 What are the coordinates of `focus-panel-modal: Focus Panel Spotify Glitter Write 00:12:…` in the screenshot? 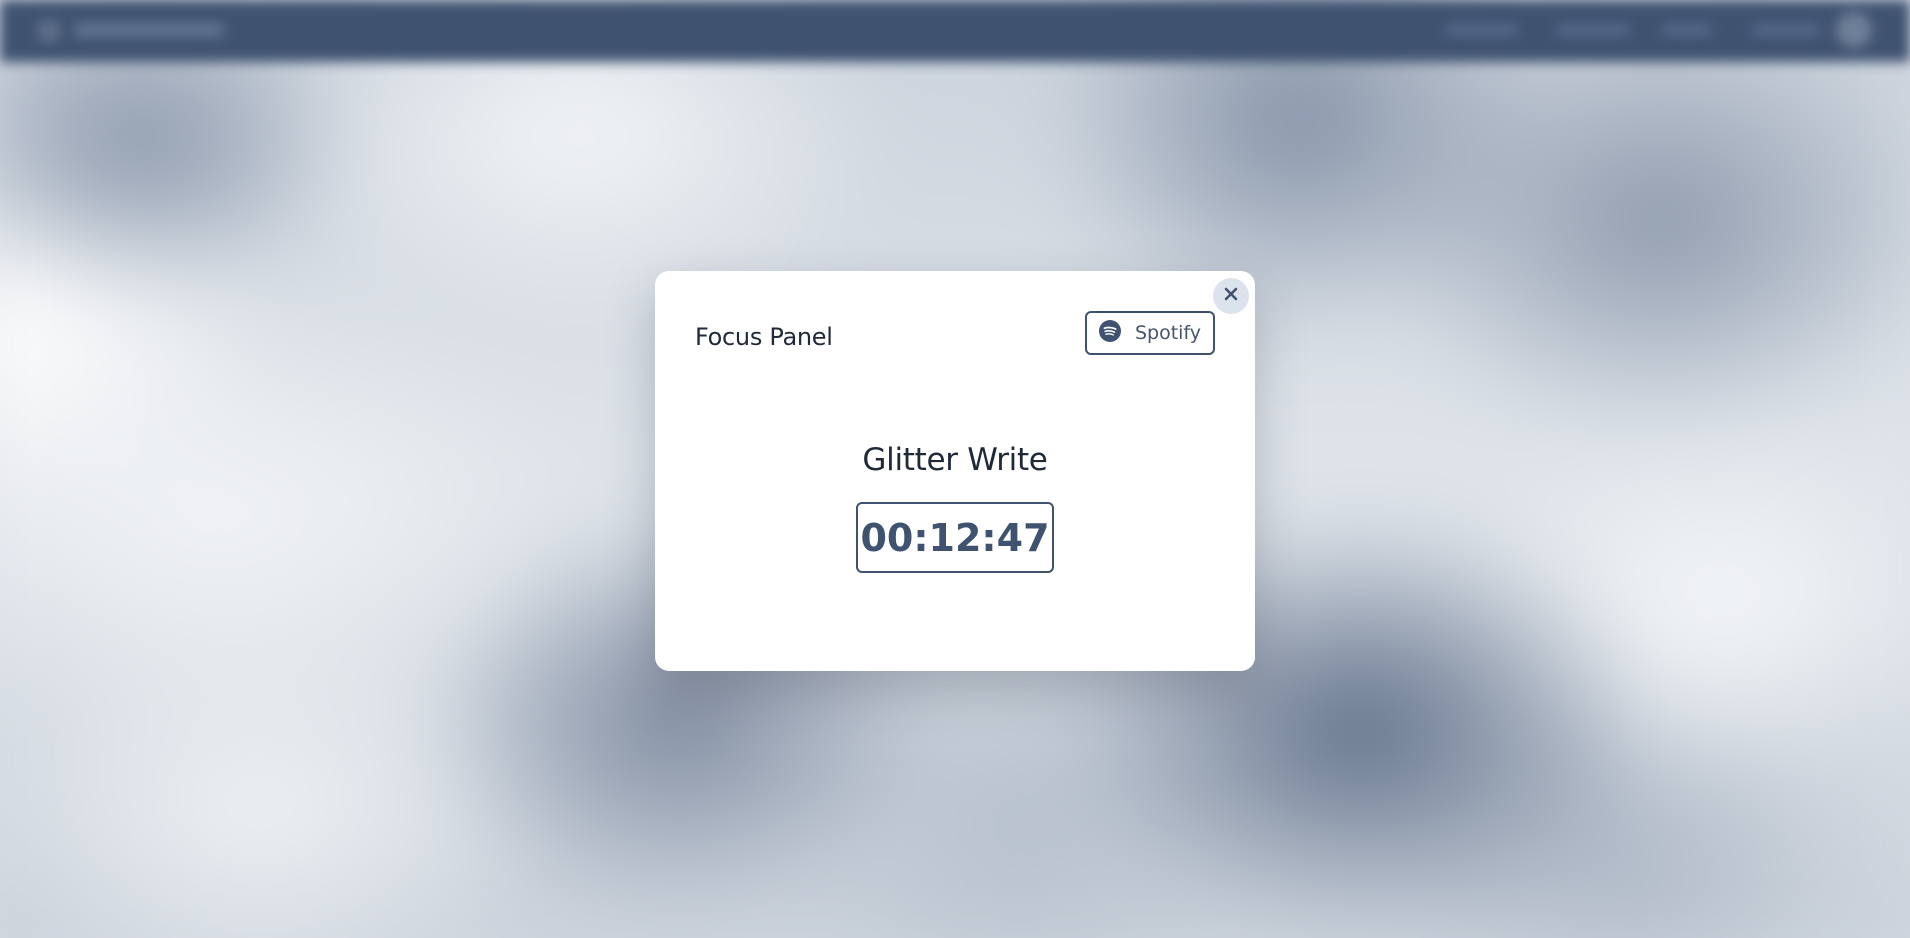 It's located at (955, 471).